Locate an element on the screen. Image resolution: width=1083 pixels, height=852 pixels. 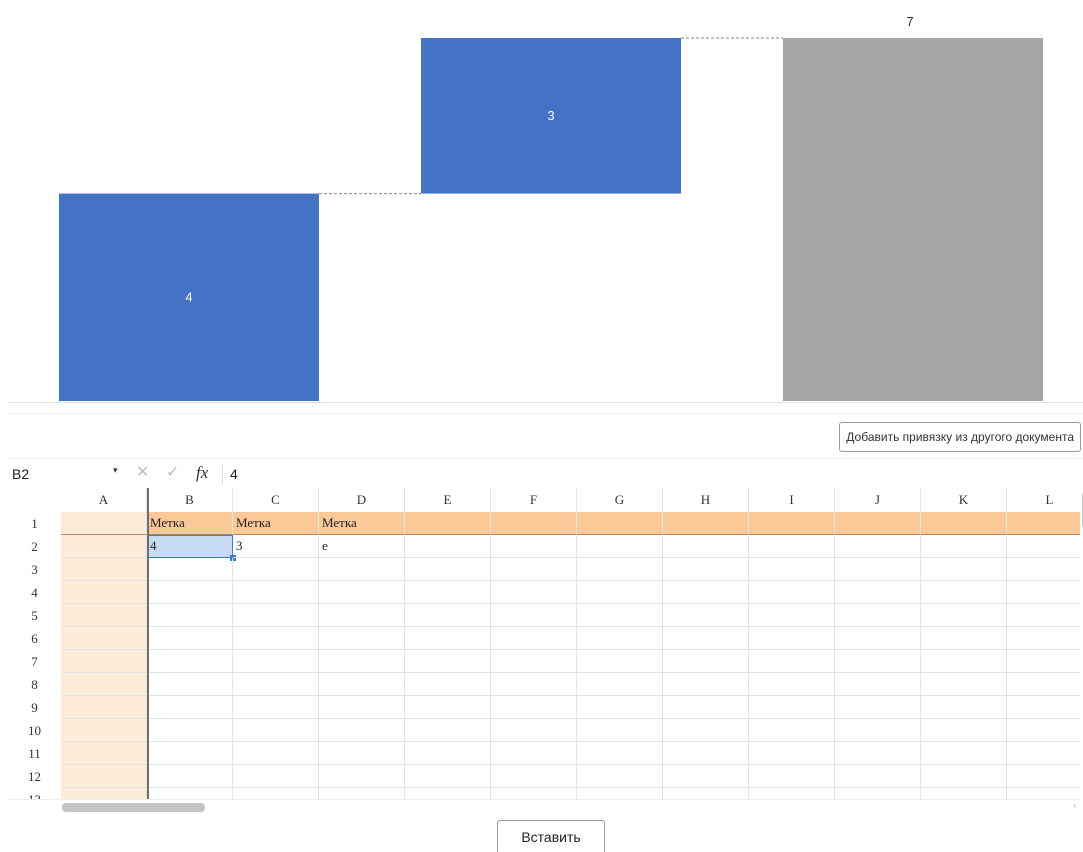
cell-h1 is located at coordinates (706, 523).